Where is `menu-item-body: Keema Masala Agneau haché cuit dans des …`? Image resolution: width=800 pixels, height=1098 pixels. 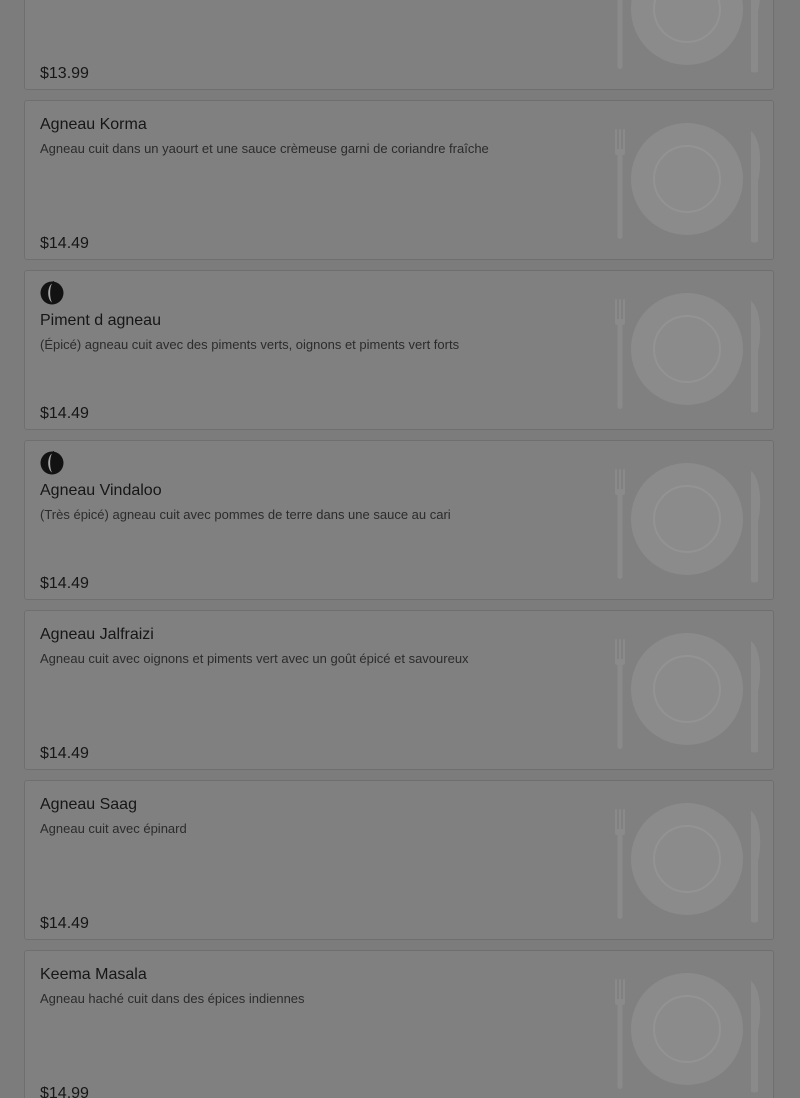 menu-item-body: Keema Masala Agneau haché cuit dans des … is located at coordinates (321, 1029).